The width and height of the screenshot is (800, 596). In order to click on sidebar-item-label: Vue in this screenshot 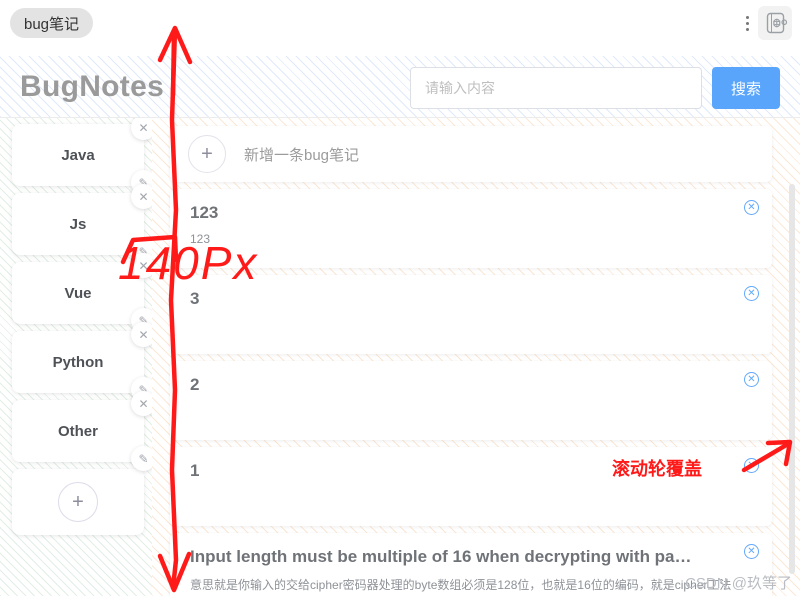, I will do `click(78, 293)`.